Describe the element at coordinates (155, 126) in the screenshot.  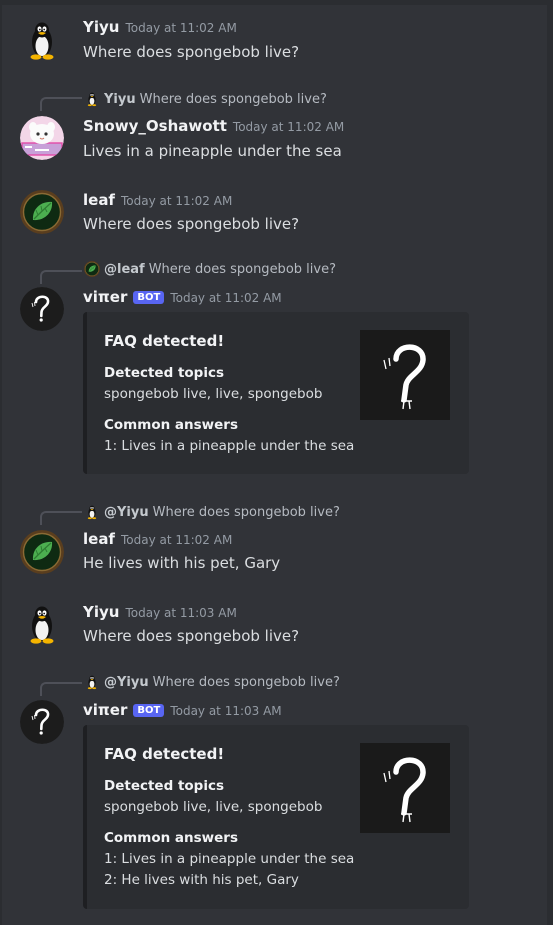
I see `username: Snowy_Oshawott` at that location.